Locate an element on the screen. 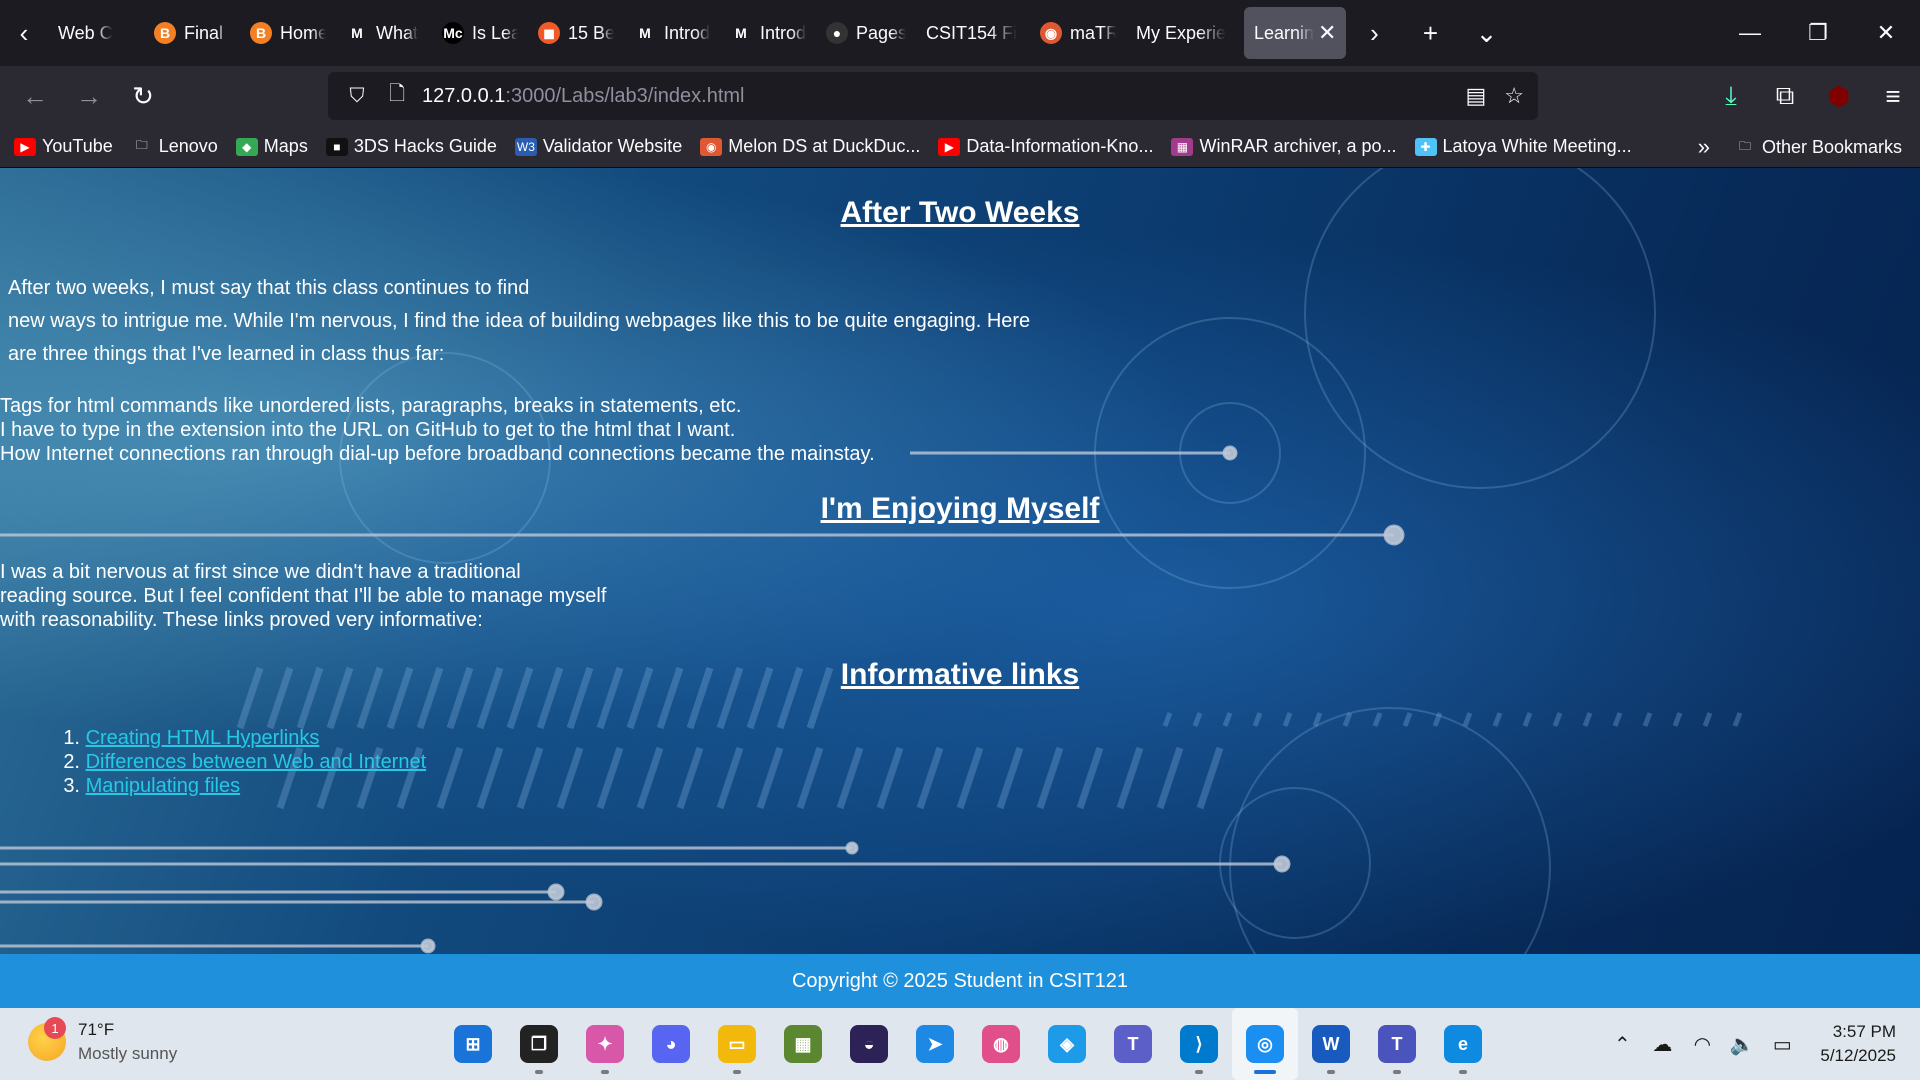 This screenshot has width=1920, height=1080. tab-scroll-right-icon: › is located at coordinates (1374, 33).